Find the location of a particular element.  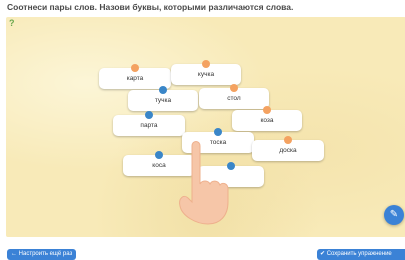

word-label: доска is located at coordinates (288, 150).